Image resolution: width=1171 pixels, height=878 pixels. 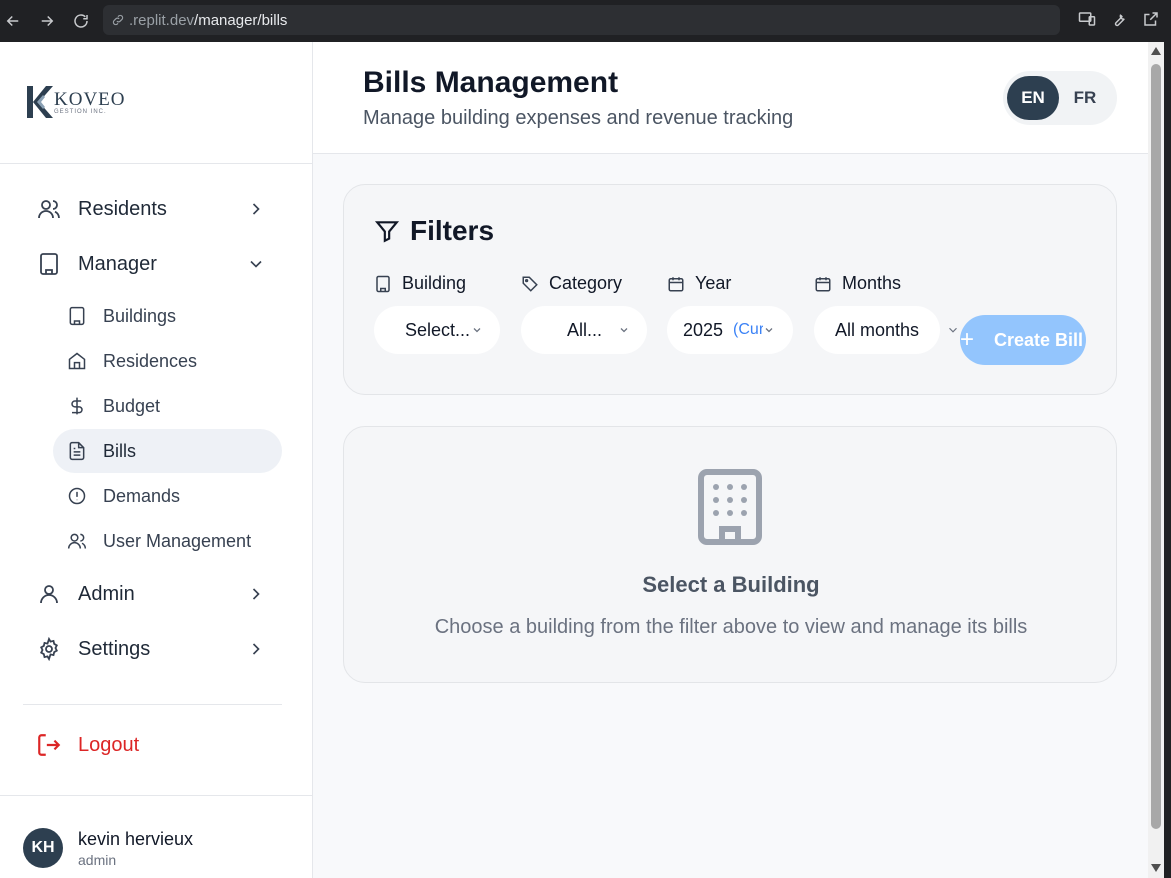 What do you see at coordinates (77, 361) in the screenshot?
I see `home-icon` at bounding box center [77, 361].